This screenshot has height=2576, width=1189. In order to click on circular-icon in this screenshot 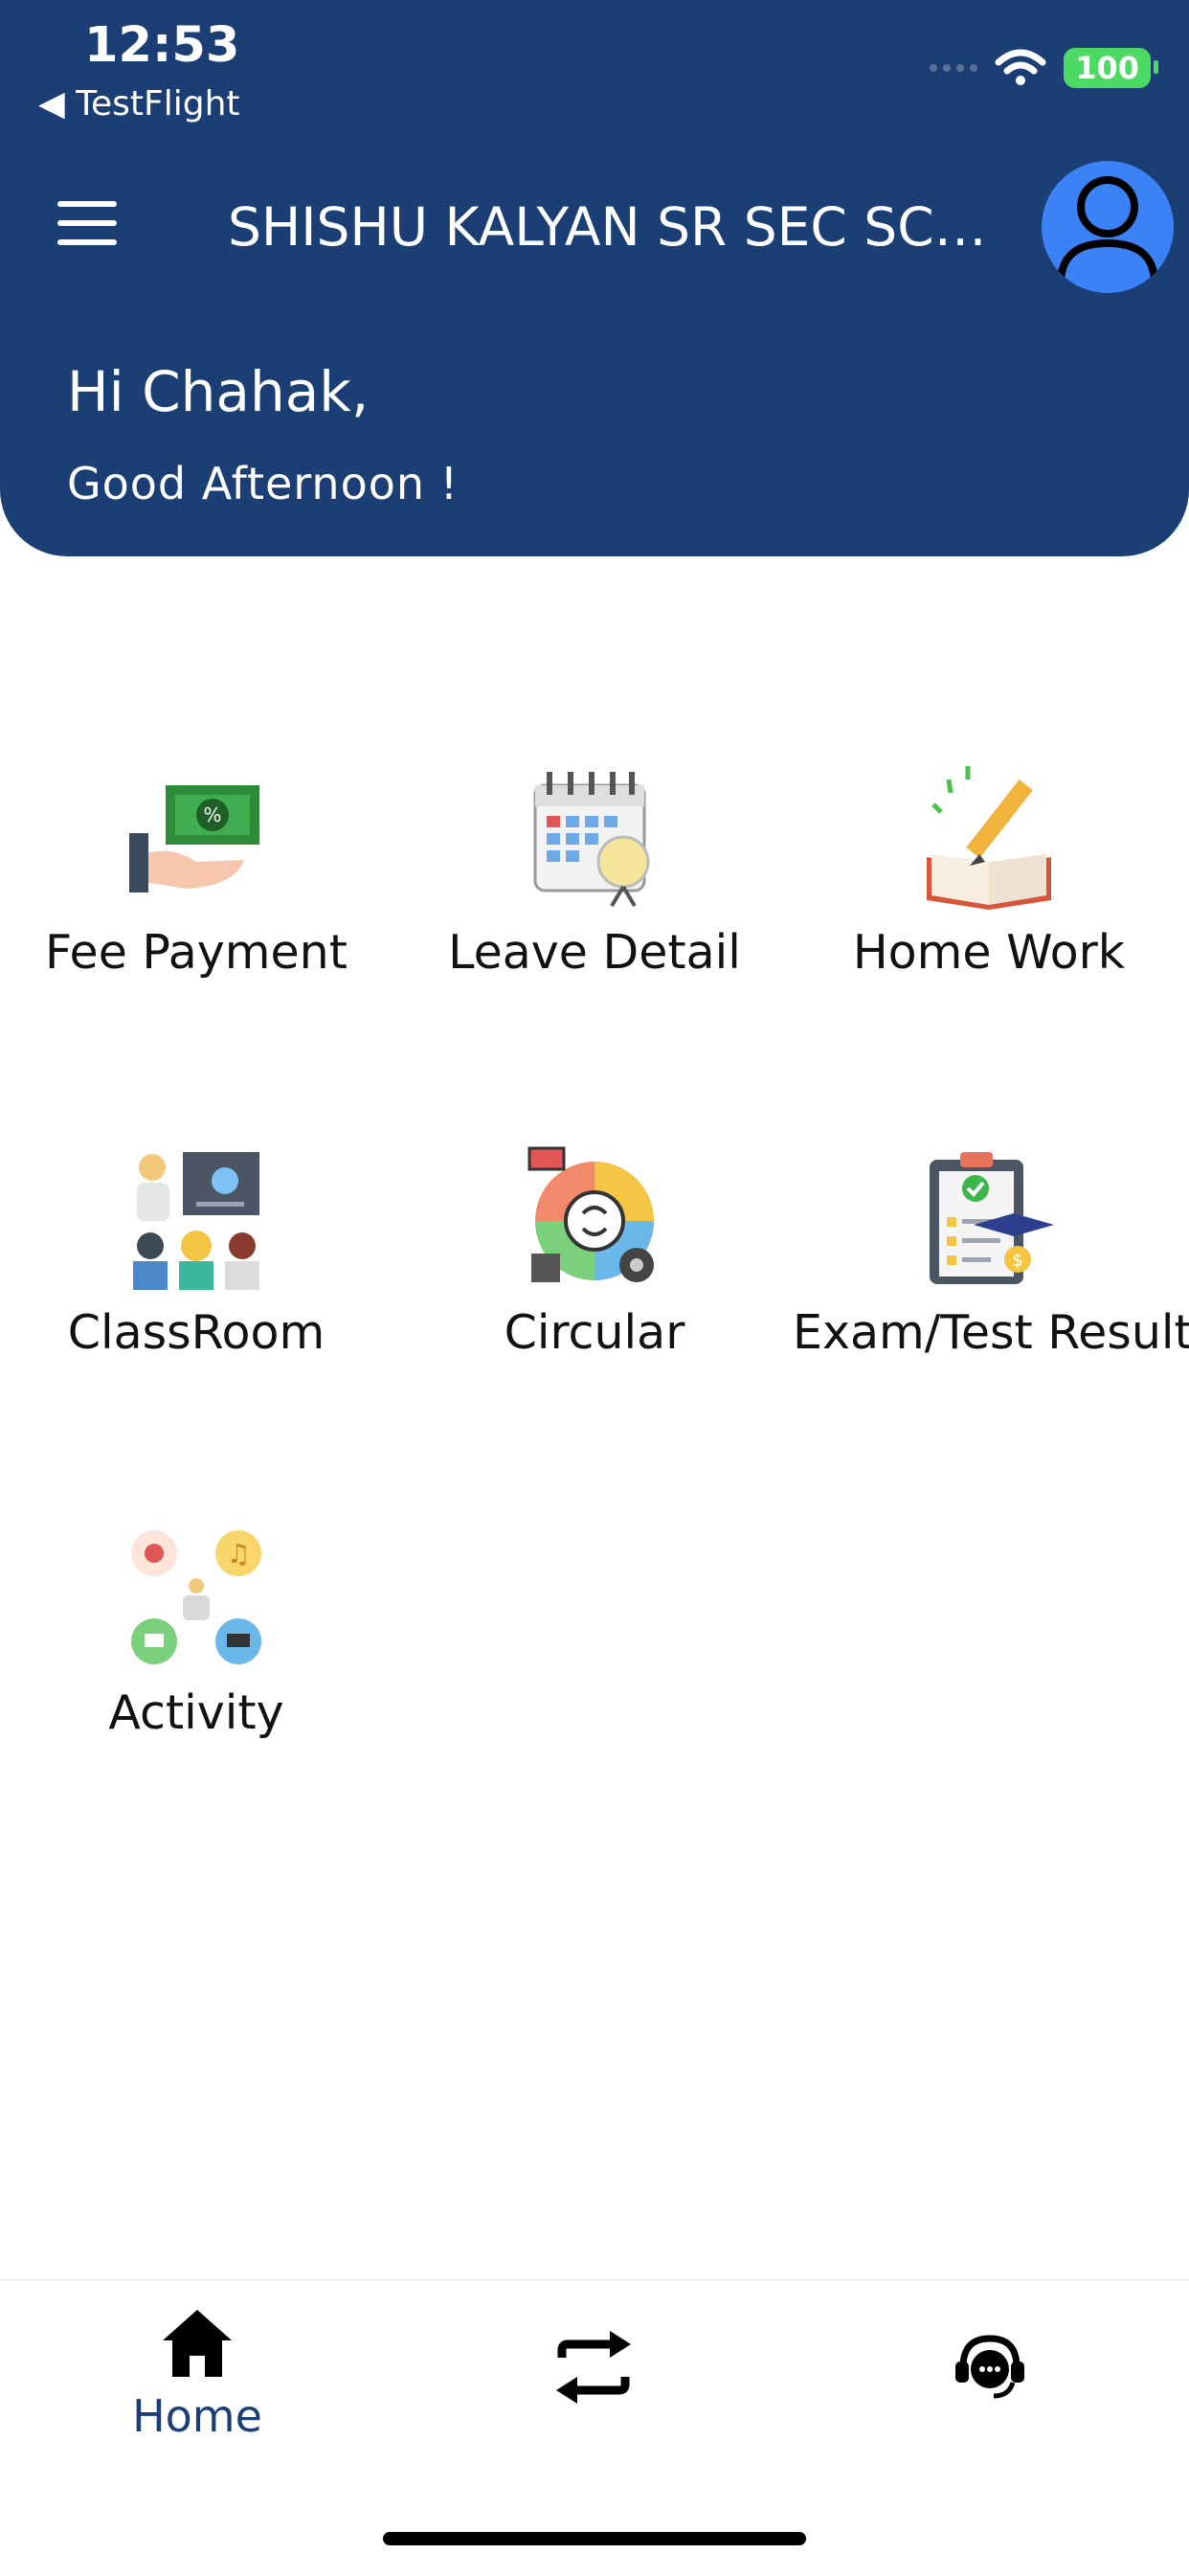, I will do `click(590, 1214)`.